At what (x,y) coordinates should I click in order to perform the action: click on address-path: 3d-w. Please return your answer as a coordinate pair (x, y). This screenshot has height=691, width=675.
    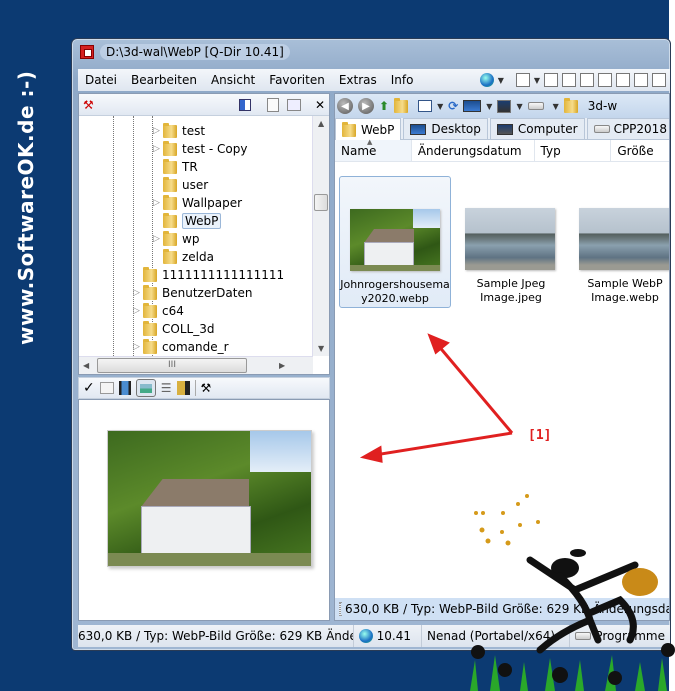
    Looking at the image, I should click on (602, 106).